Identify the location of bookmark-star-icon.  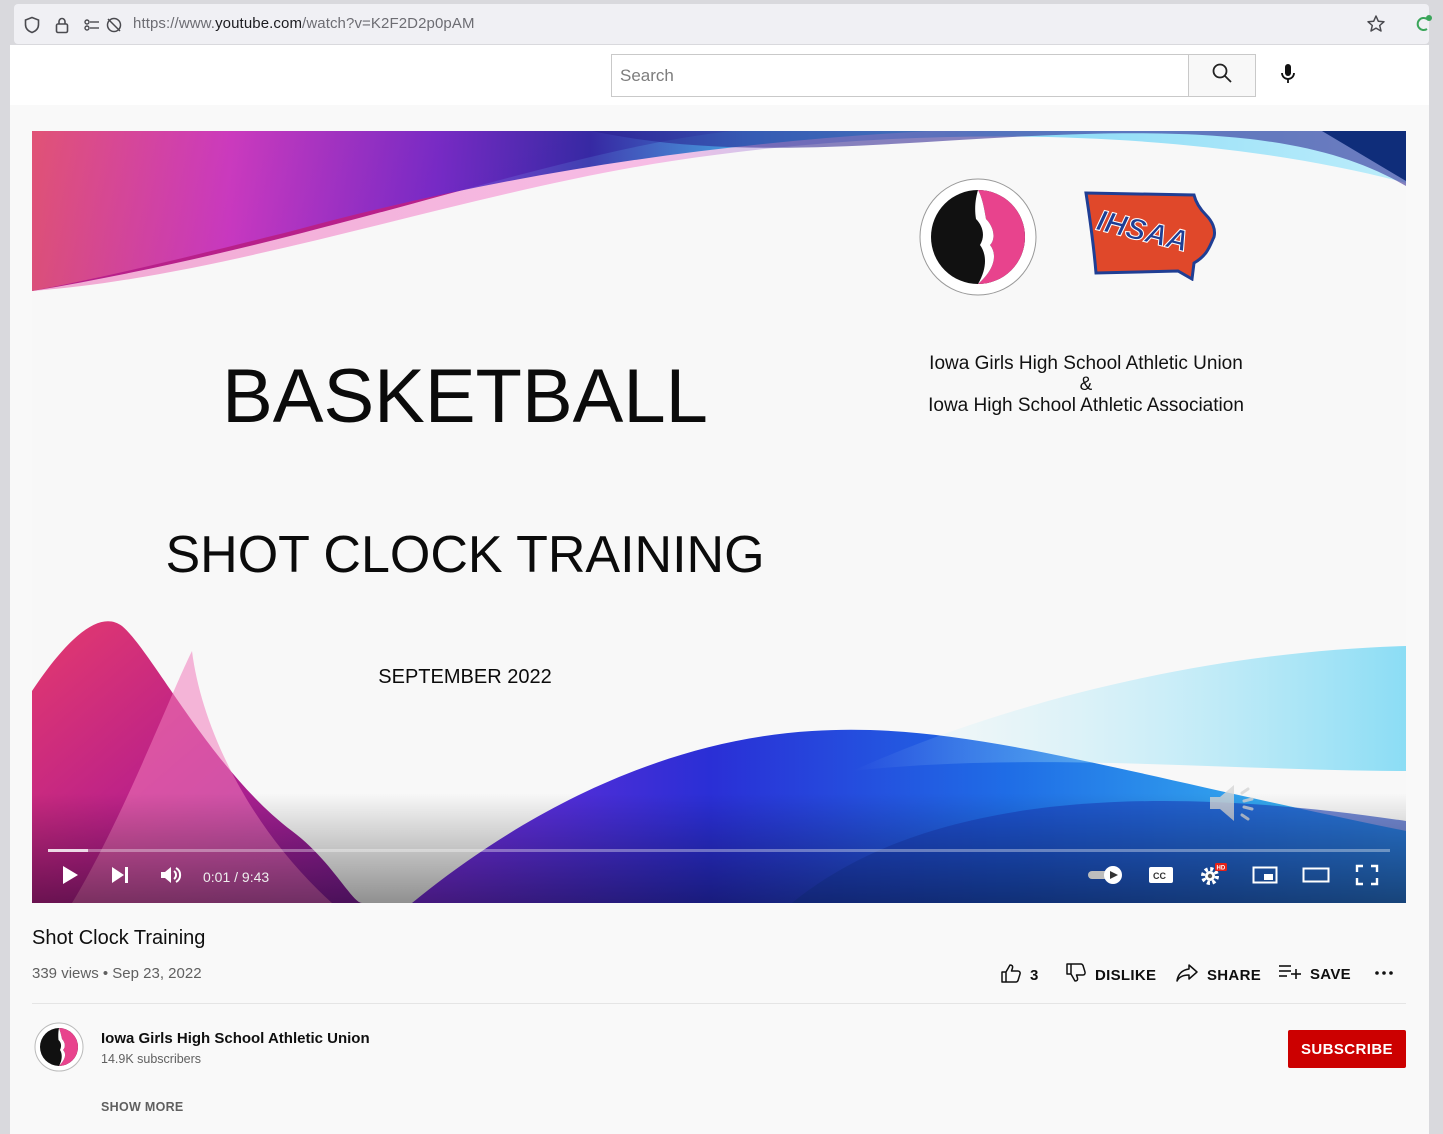
(1376, 26).